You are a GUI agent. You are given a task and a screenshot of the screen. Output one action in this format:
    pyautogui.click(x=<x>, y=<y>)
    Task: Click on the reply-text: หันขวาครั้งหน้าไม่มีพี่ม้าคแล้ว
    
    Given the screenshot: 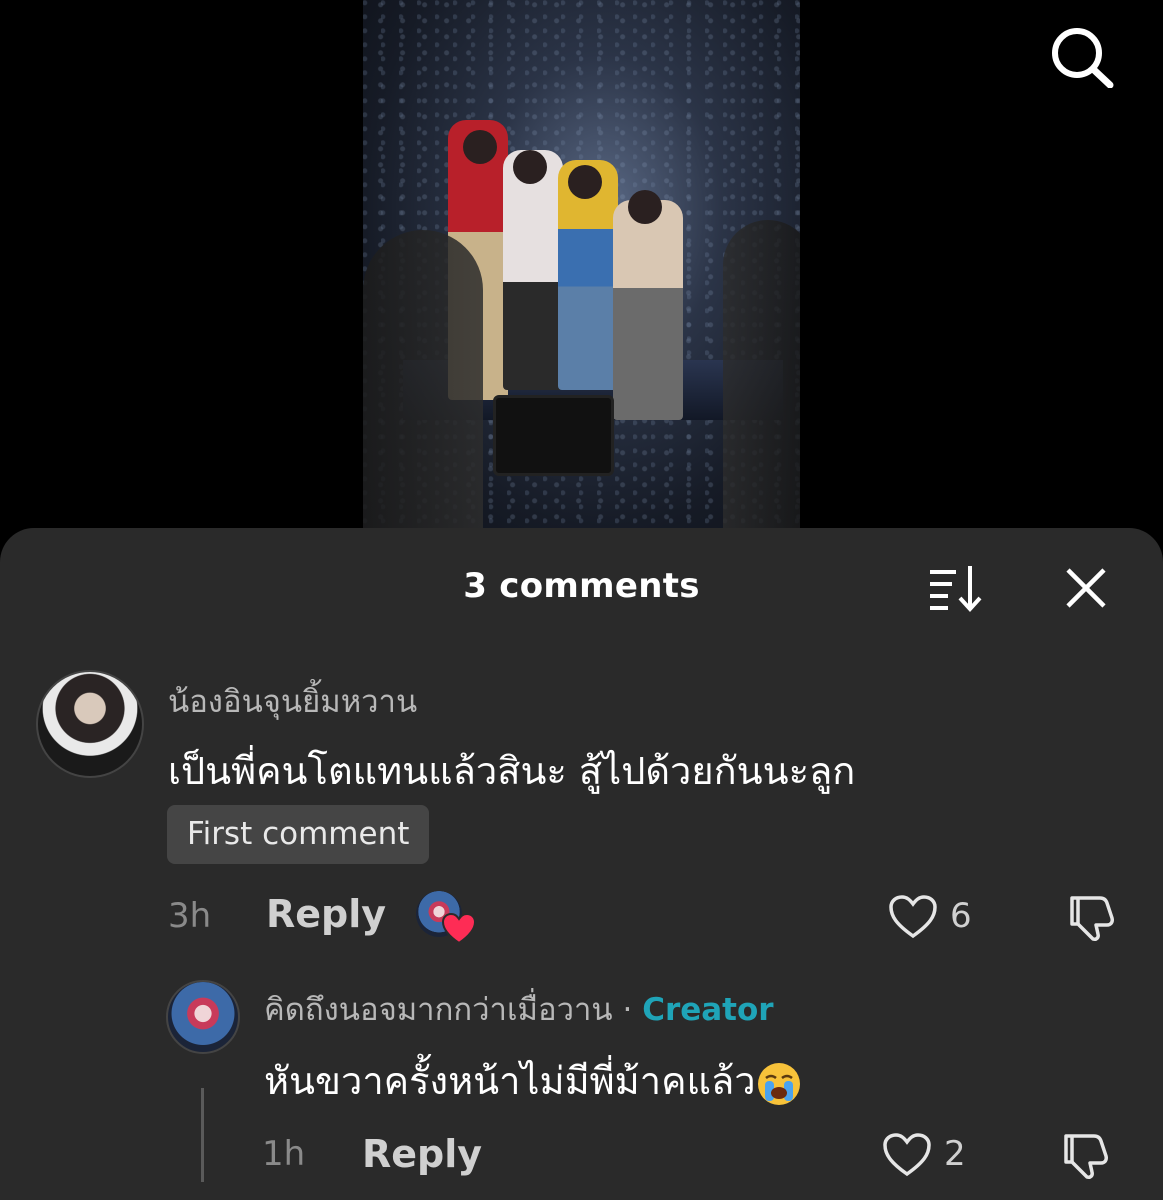 What is the action you would take?
    pyautogui.click(x=510, y=1081)
    